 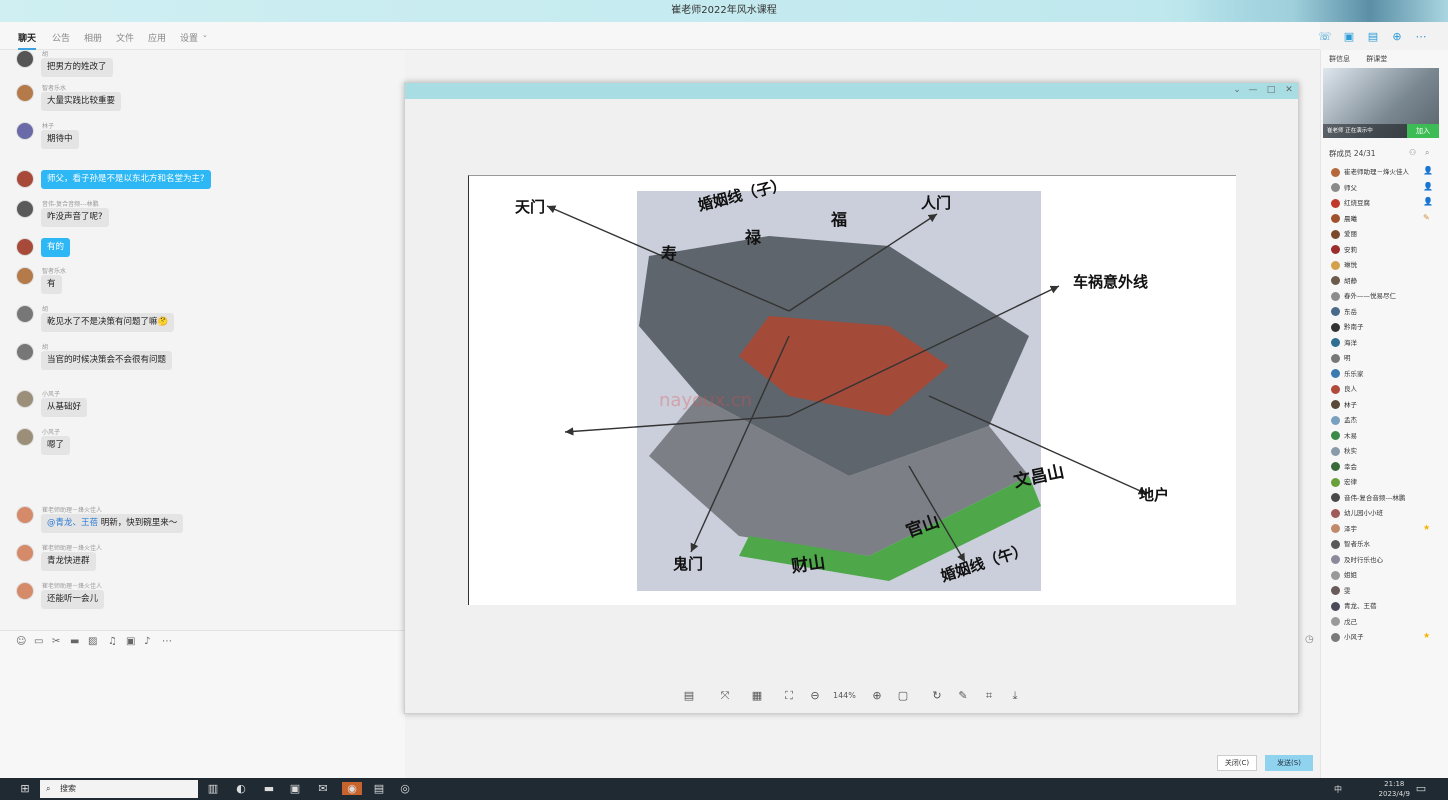 I want to click on member-item: 青龙、王蓓, so click(x=1354, y=607).